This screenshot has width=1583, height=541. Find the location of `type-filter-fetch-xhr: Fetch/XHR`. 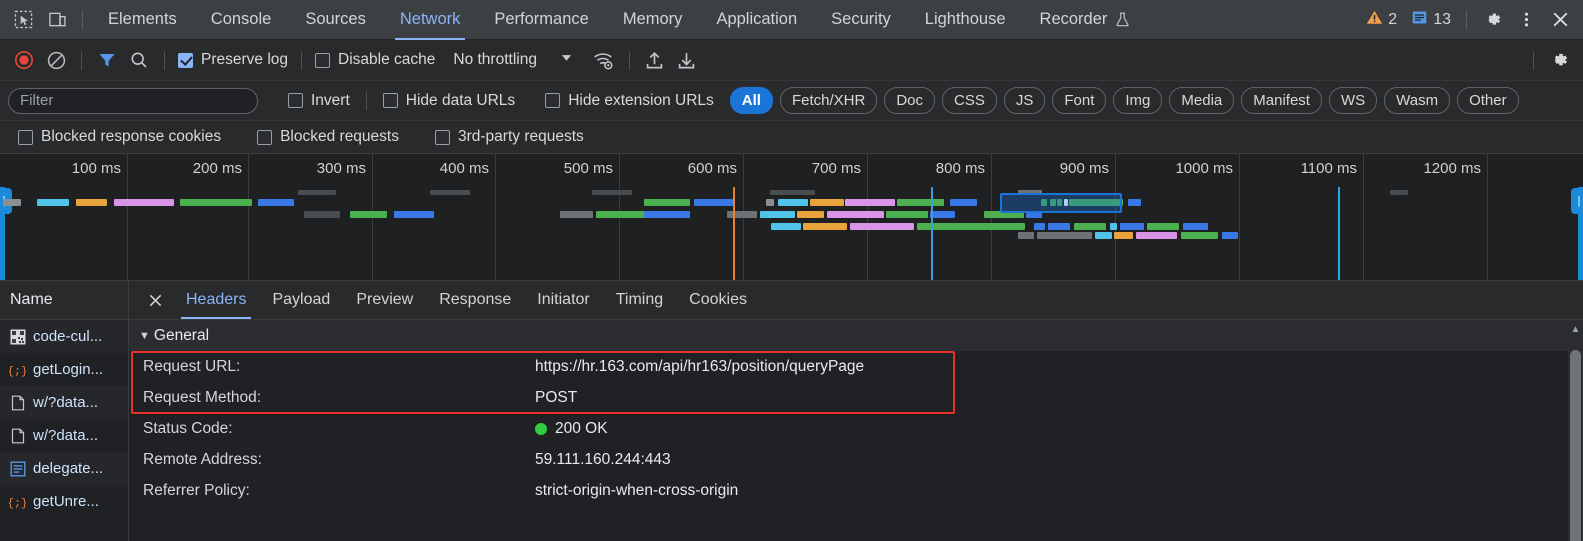

type-filter-fetch-xhr: Fetch/XHR is located at coordinates (828, 100).